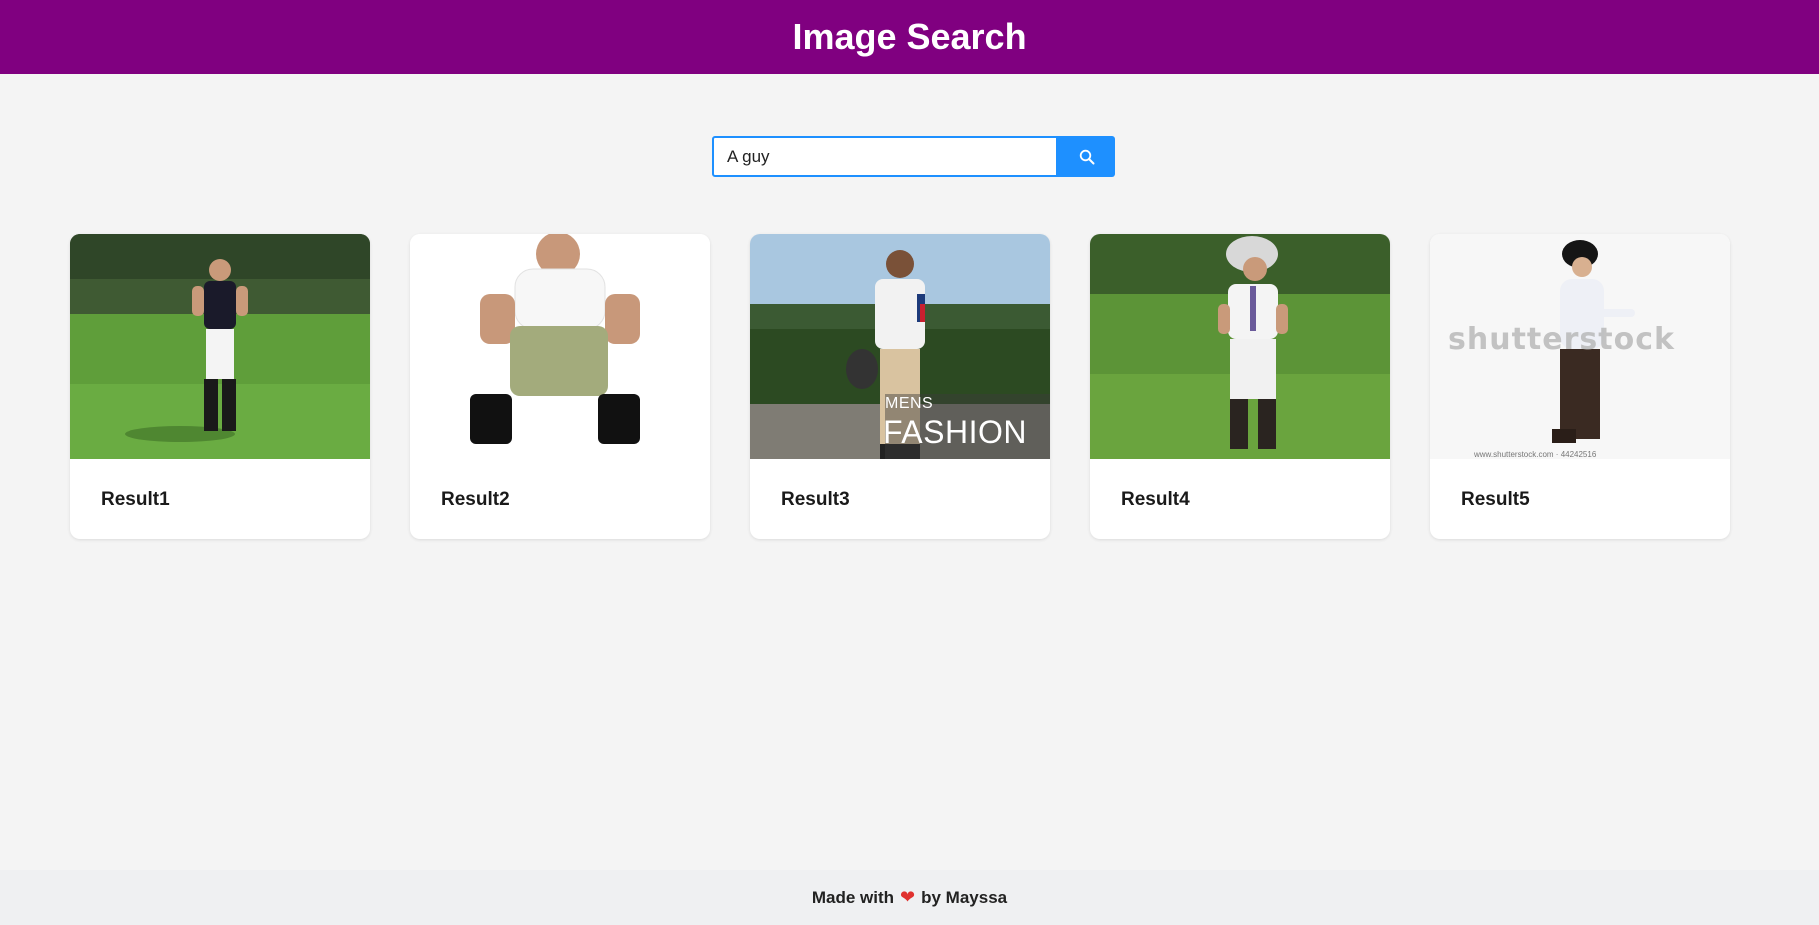 The image size is (1819, 925). Describe the element at coordinates (853, 897) in the screenshot. I see `footer-prefix: Made with` at that location.